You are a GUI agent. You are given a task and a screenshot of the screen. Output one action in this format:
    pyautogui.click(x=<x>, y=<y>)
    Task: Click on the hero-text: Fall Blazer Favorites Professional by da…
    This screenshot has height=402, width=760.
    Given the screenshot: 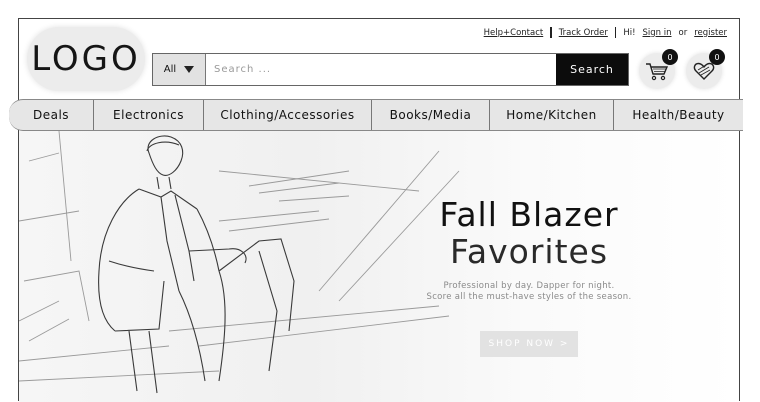 What is the action you would take?
    pyautogui.click(x=529, y=277)
    